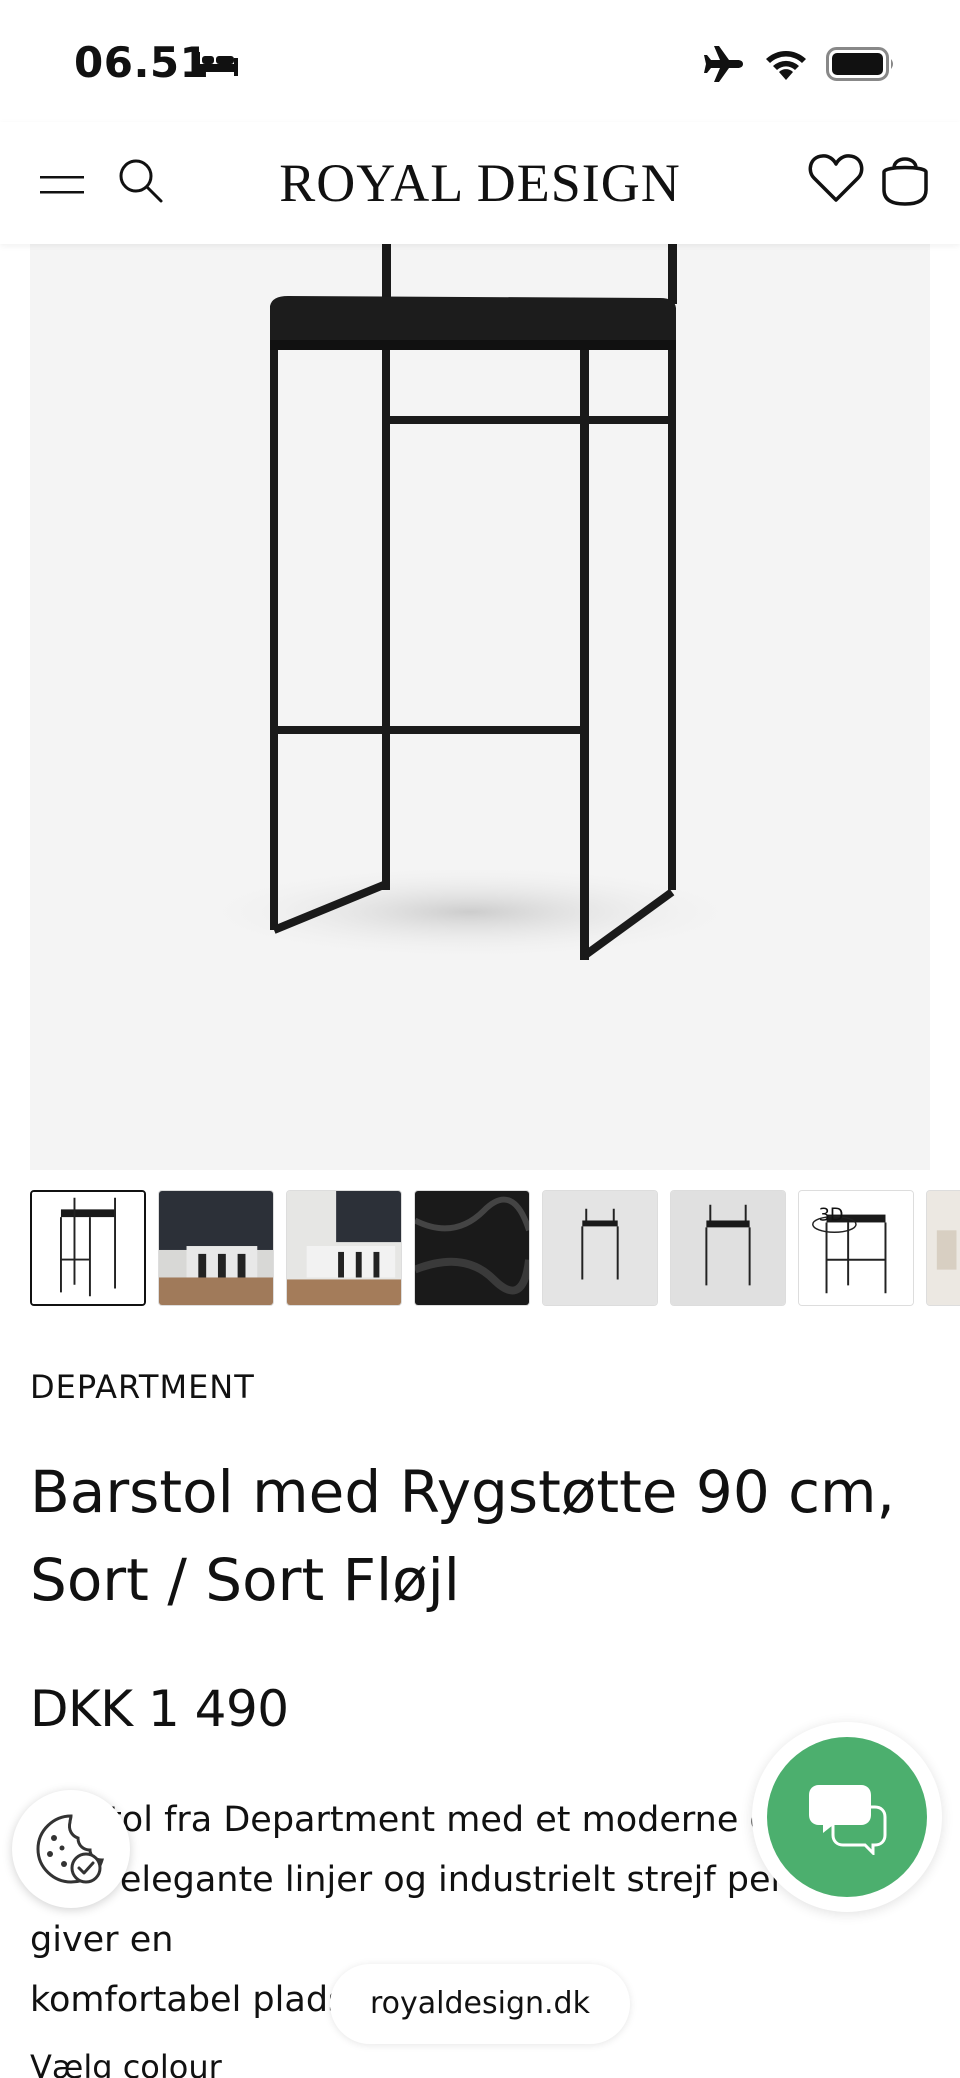 This screenshot has height=2078, width=960. I want to click on cookie-settings-button, so click(71, 1849).